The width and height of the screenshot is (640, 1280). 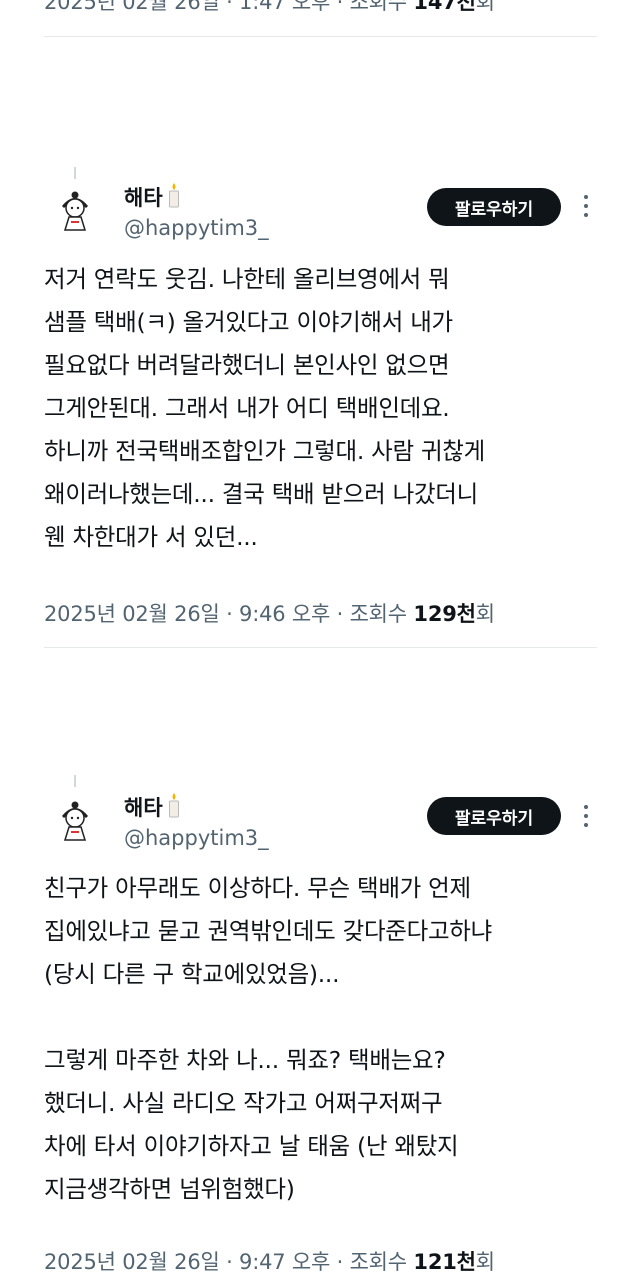 I want to click on tweet-line: 왜이러나했는데... 결국 택배 받으러 나갔더니, so click(x=261, y=494).